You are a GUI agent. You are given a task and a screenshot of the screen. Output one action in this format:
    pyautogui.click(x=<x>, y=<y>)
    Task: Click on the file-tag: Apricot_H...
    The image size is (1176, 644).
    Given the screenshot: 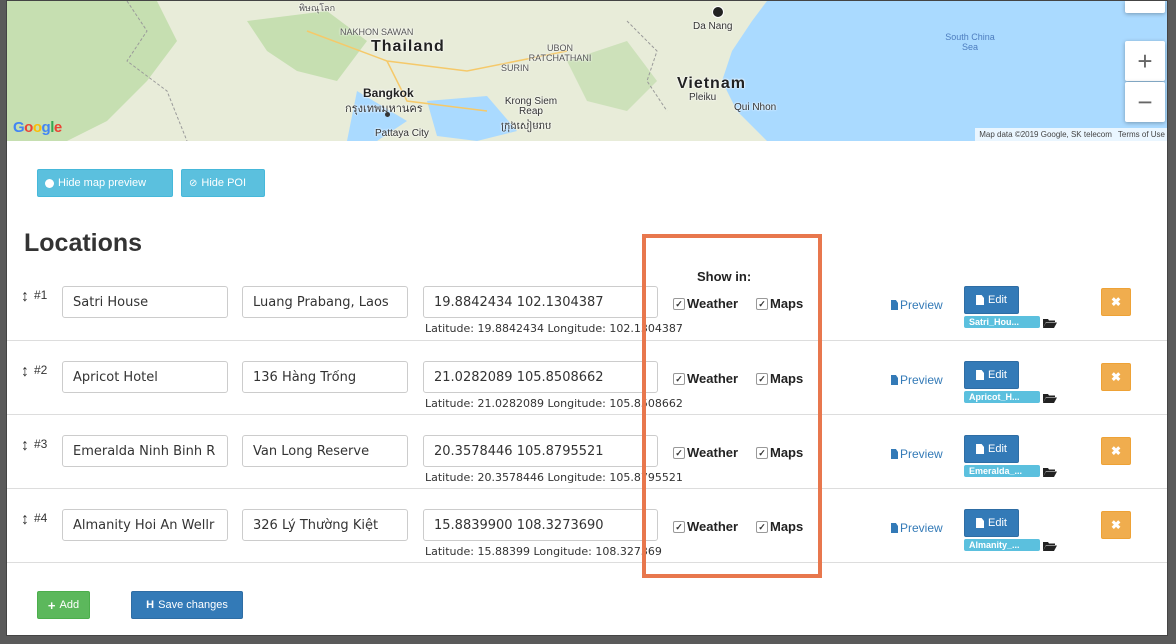 What is the action you would take?
    pyautogui.click(x=1002, y=397)
    